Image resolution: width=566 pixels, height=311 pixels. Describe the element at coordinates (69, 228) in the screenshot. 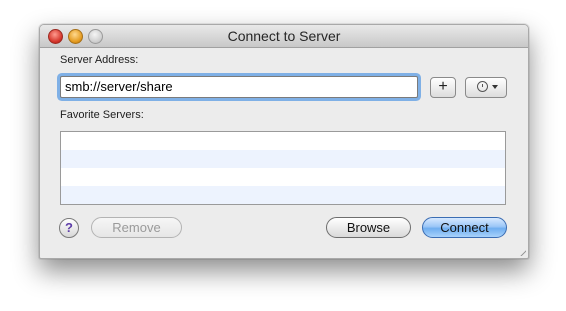

I see `help-button: ?` at that location.